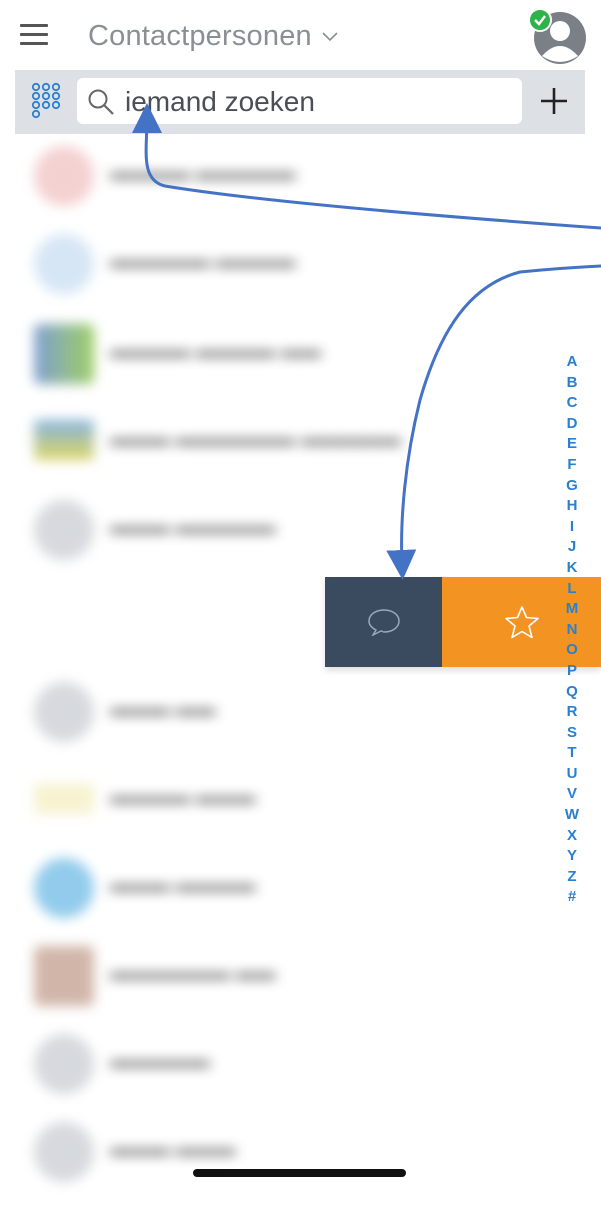 This screenshot has width=601, height=1210. Describe the element at coordinates (572, 877) in the screenshot. I see `alphabet-letter: Z` at that location.